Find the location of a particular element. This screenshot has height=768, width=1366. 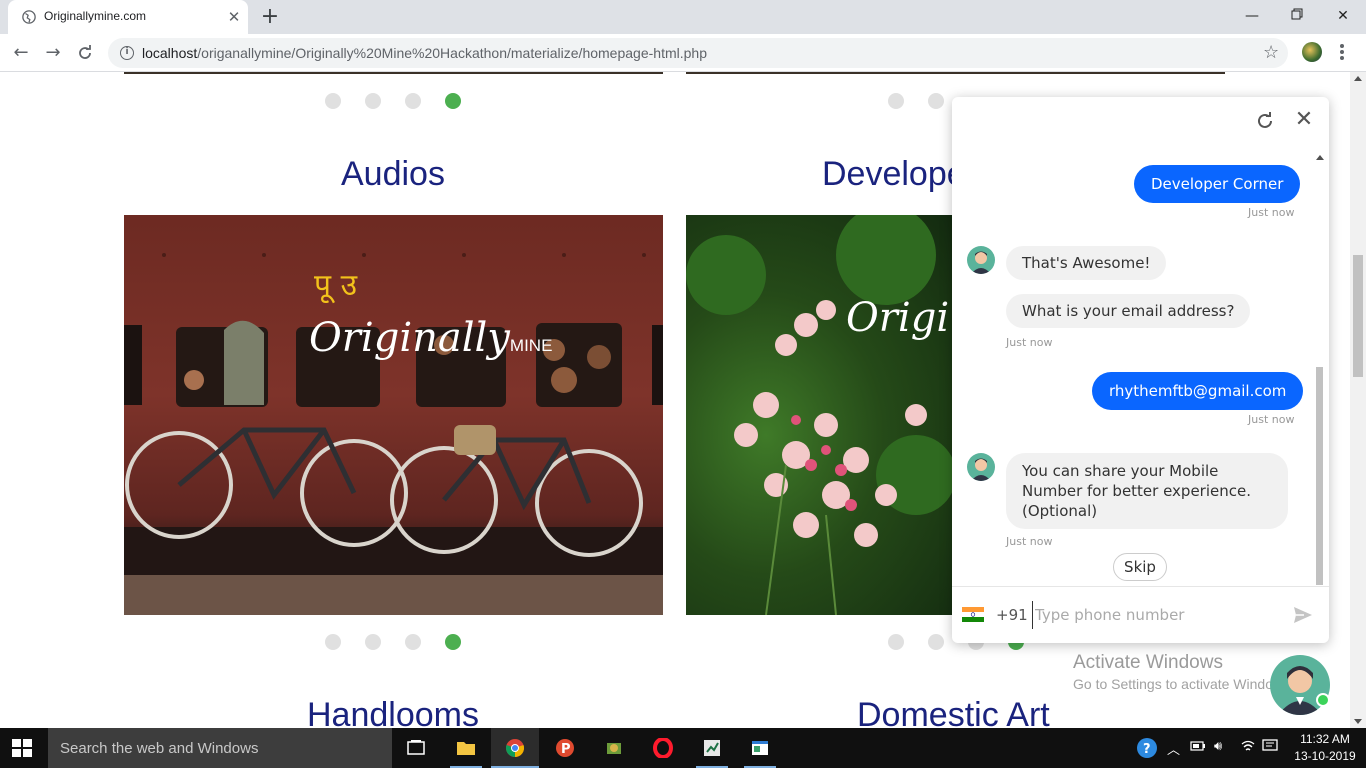

site-info-icon: i is located at coordinates (127, 53).